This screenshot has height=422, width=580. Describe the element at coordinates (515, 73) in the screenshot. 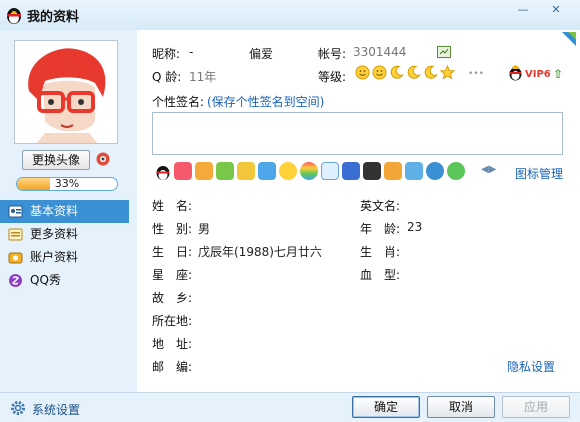

I see `vip-penguin-icon` at that location.